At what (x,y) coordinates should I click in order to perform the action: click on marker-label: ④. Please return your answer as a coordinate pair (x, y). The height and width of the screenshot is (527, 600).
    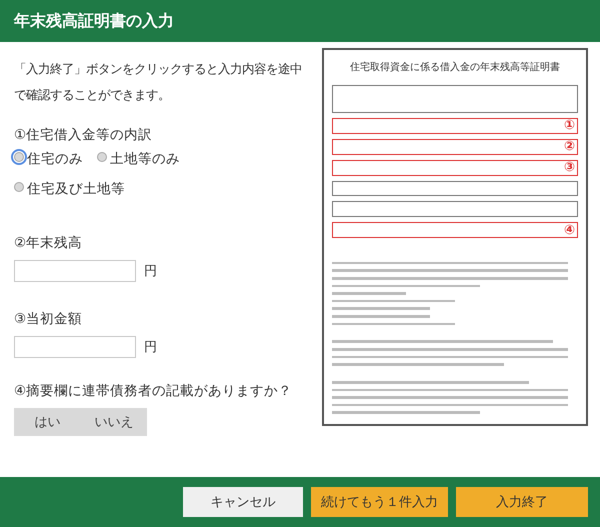
    Looking at the image, I should click on (569, 230).